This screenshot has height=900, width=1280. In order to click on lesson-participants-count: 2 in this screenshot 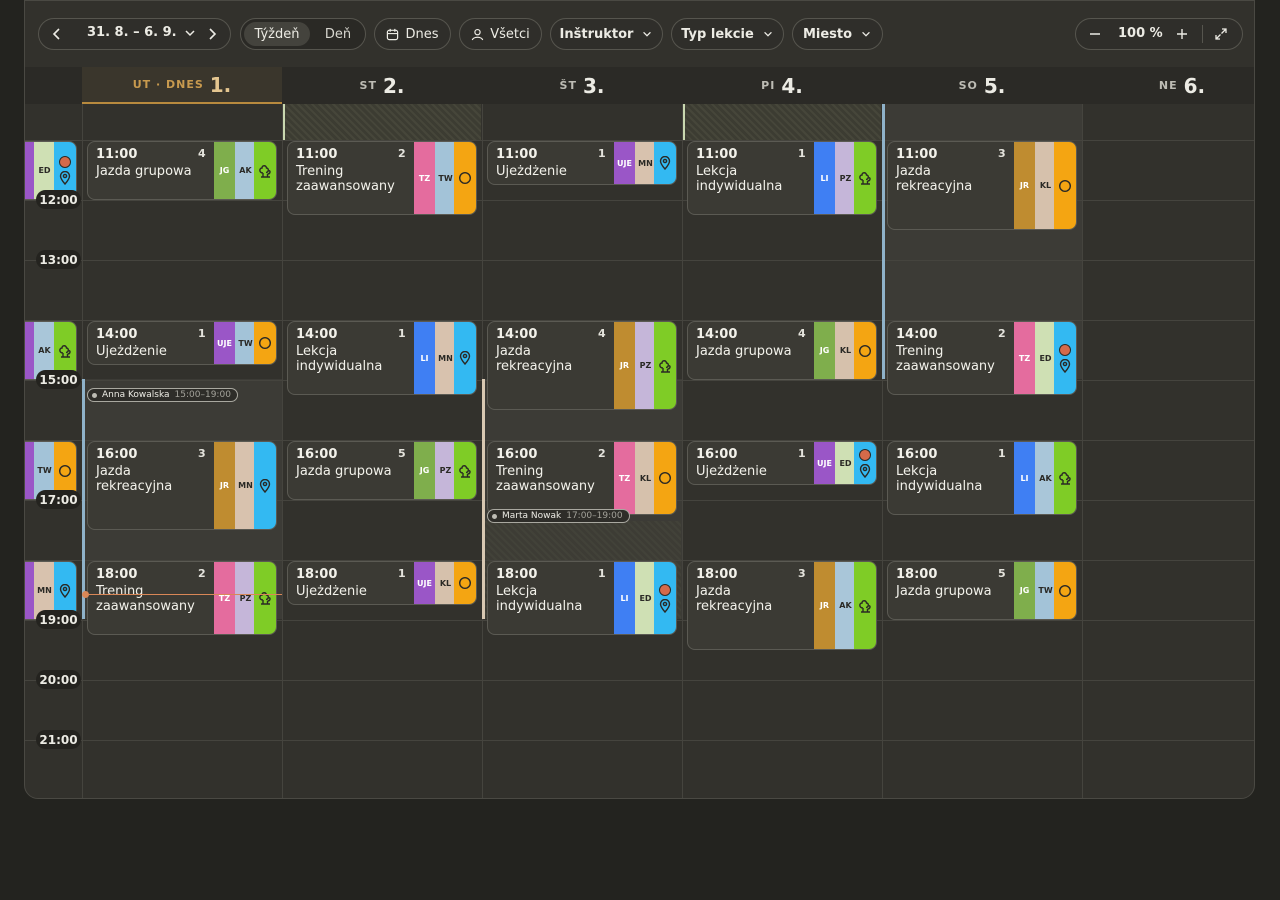, I will do `click(602, 453)`.